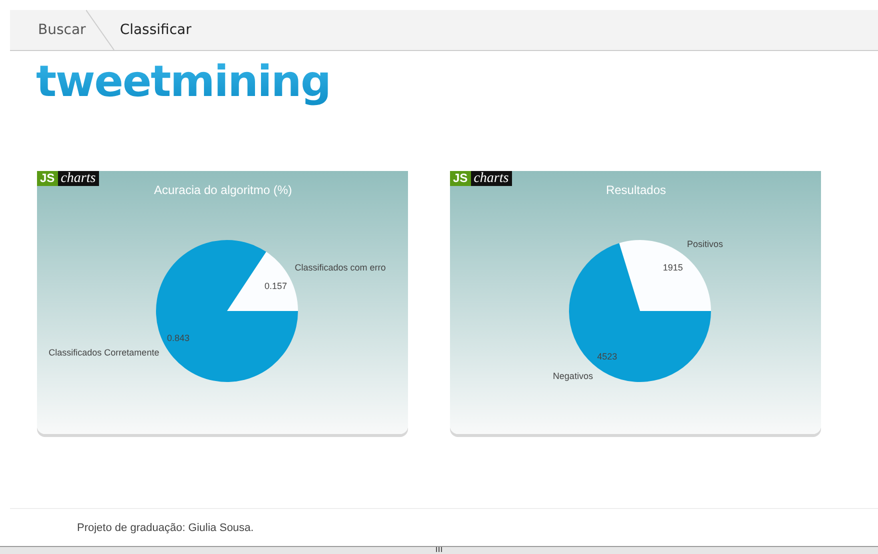  I want to click on category-label: Classificados com erro, so click(340, 267).